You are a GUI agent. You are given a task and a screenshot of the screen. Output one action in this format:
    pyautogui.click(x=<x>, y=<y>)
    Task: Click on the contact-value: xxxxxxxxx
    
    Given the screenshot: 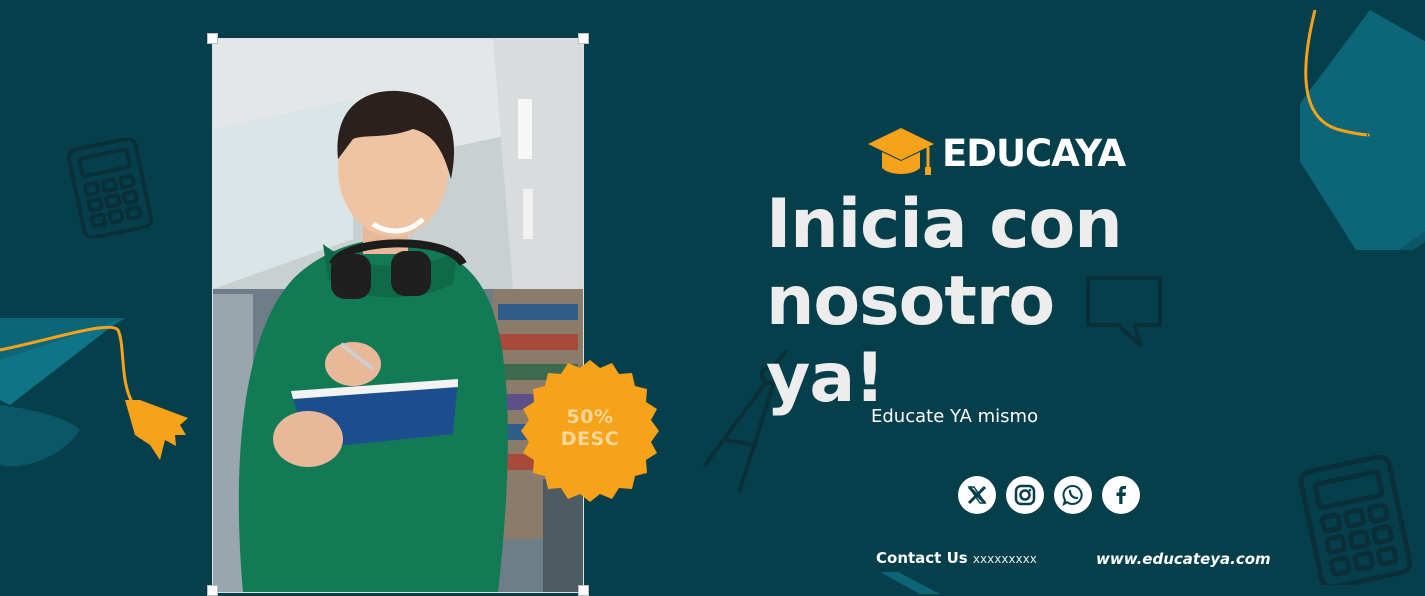 What is the action you would take?
    pyautogui.click(x=1004, y=559)
    